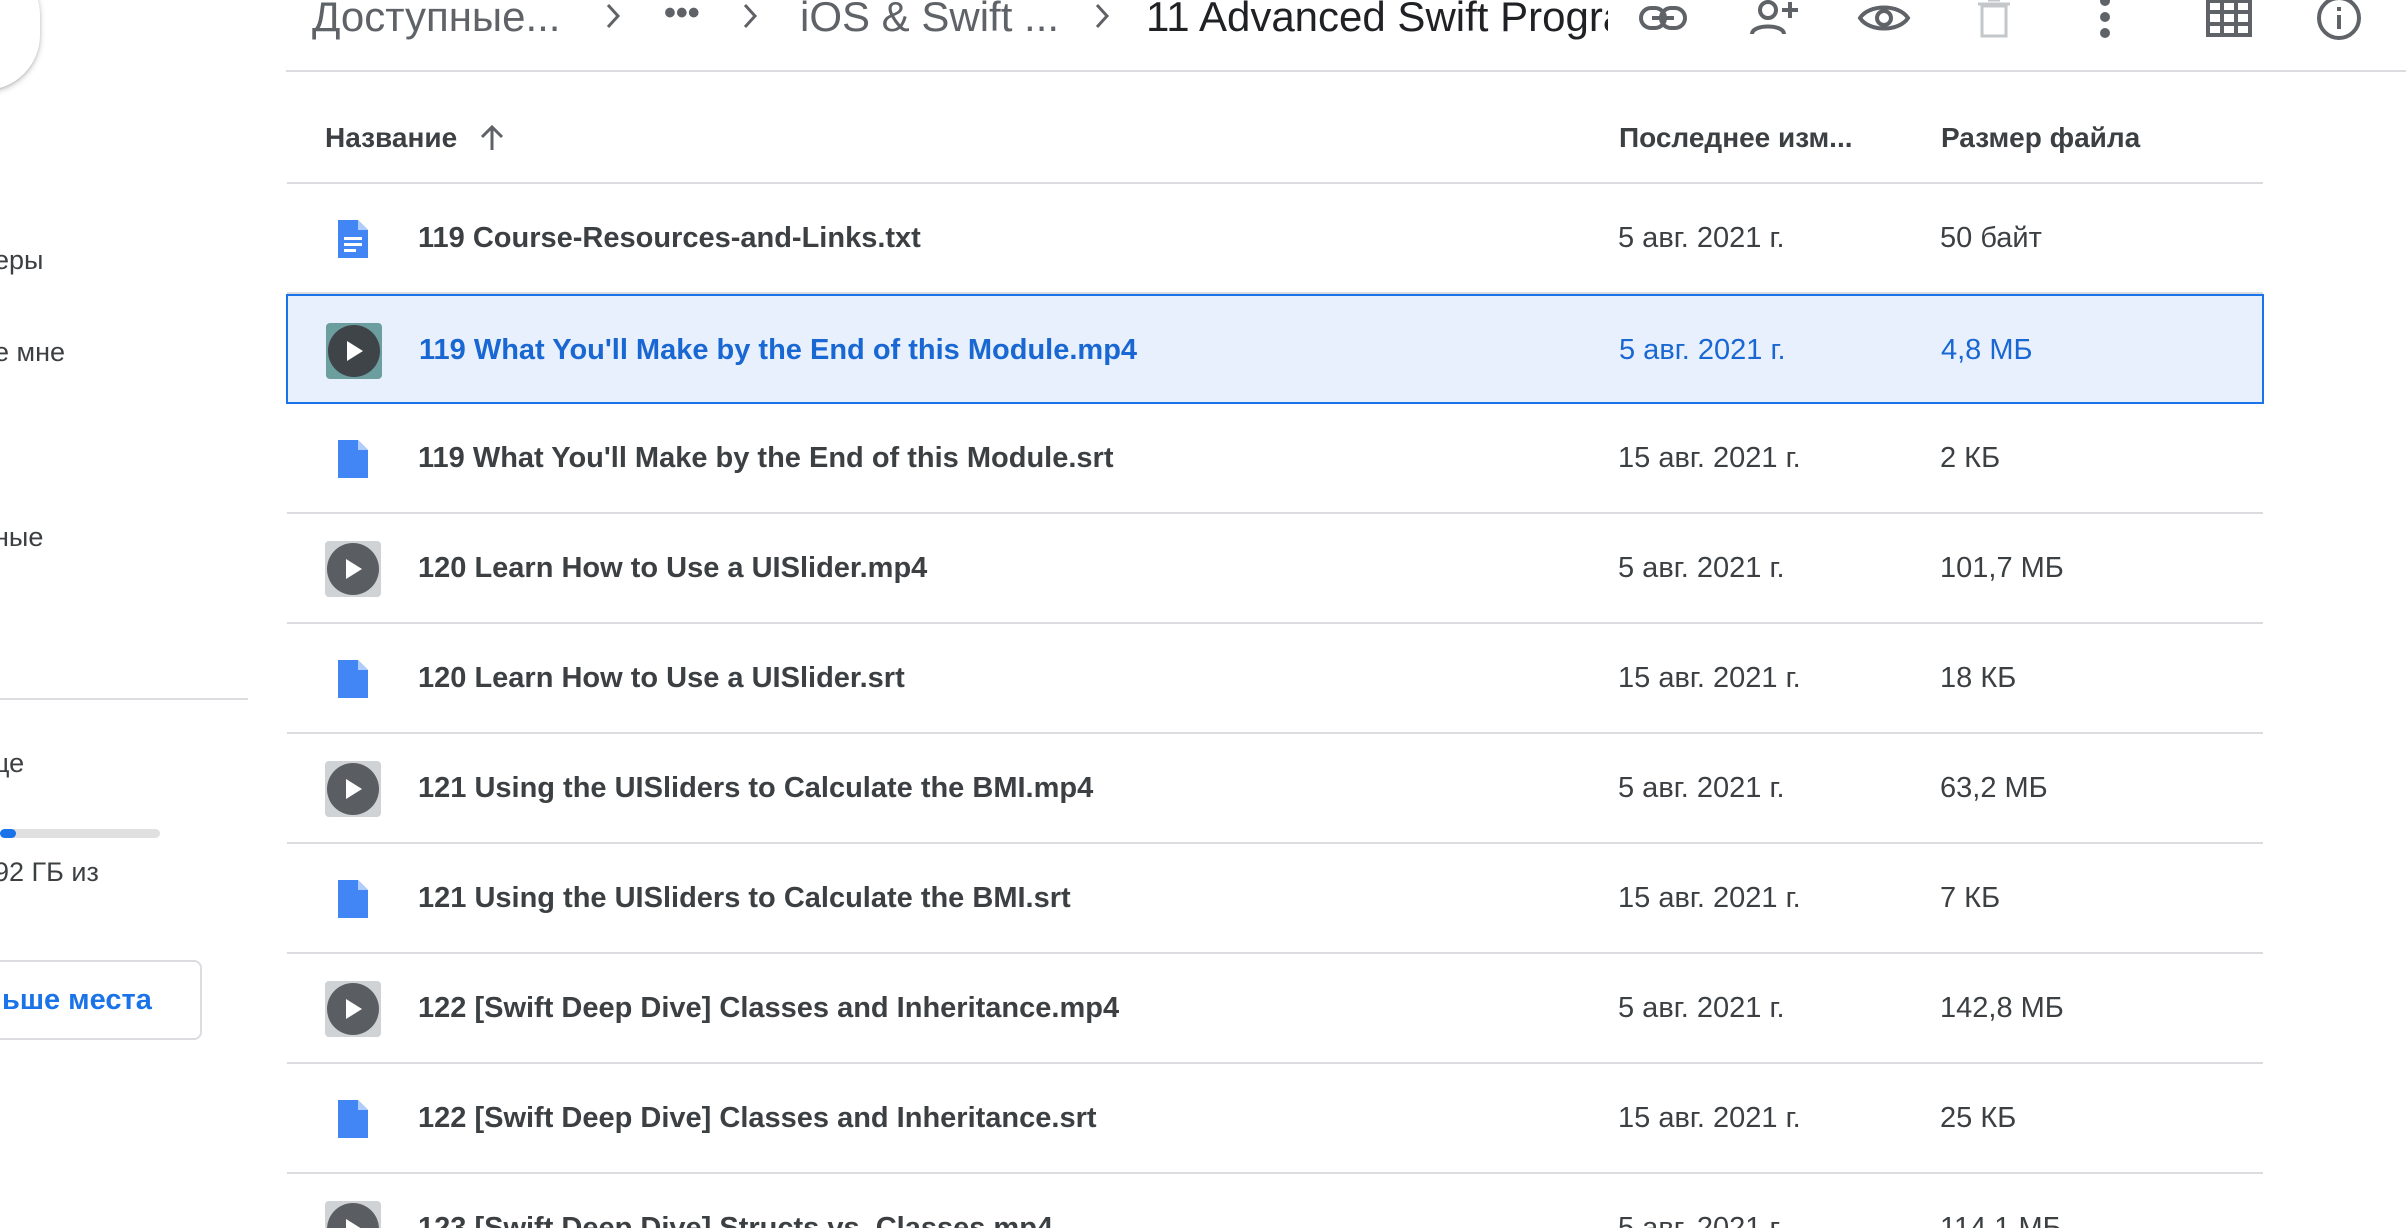 The height and width of the screenshot is (1228, 2406). Describe the element at coordinates (1994, 22) in the screenshot. I see `trash-icon` at that location.